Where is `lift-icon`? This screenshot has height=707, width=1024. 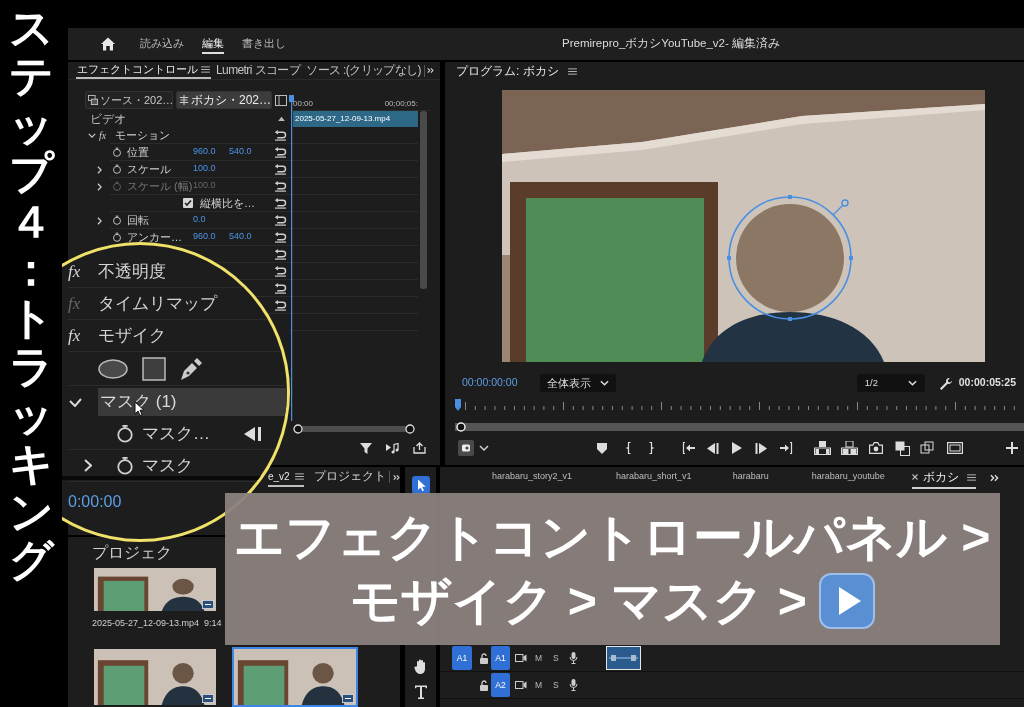 lift-icon is located at coordinates (822, 448).